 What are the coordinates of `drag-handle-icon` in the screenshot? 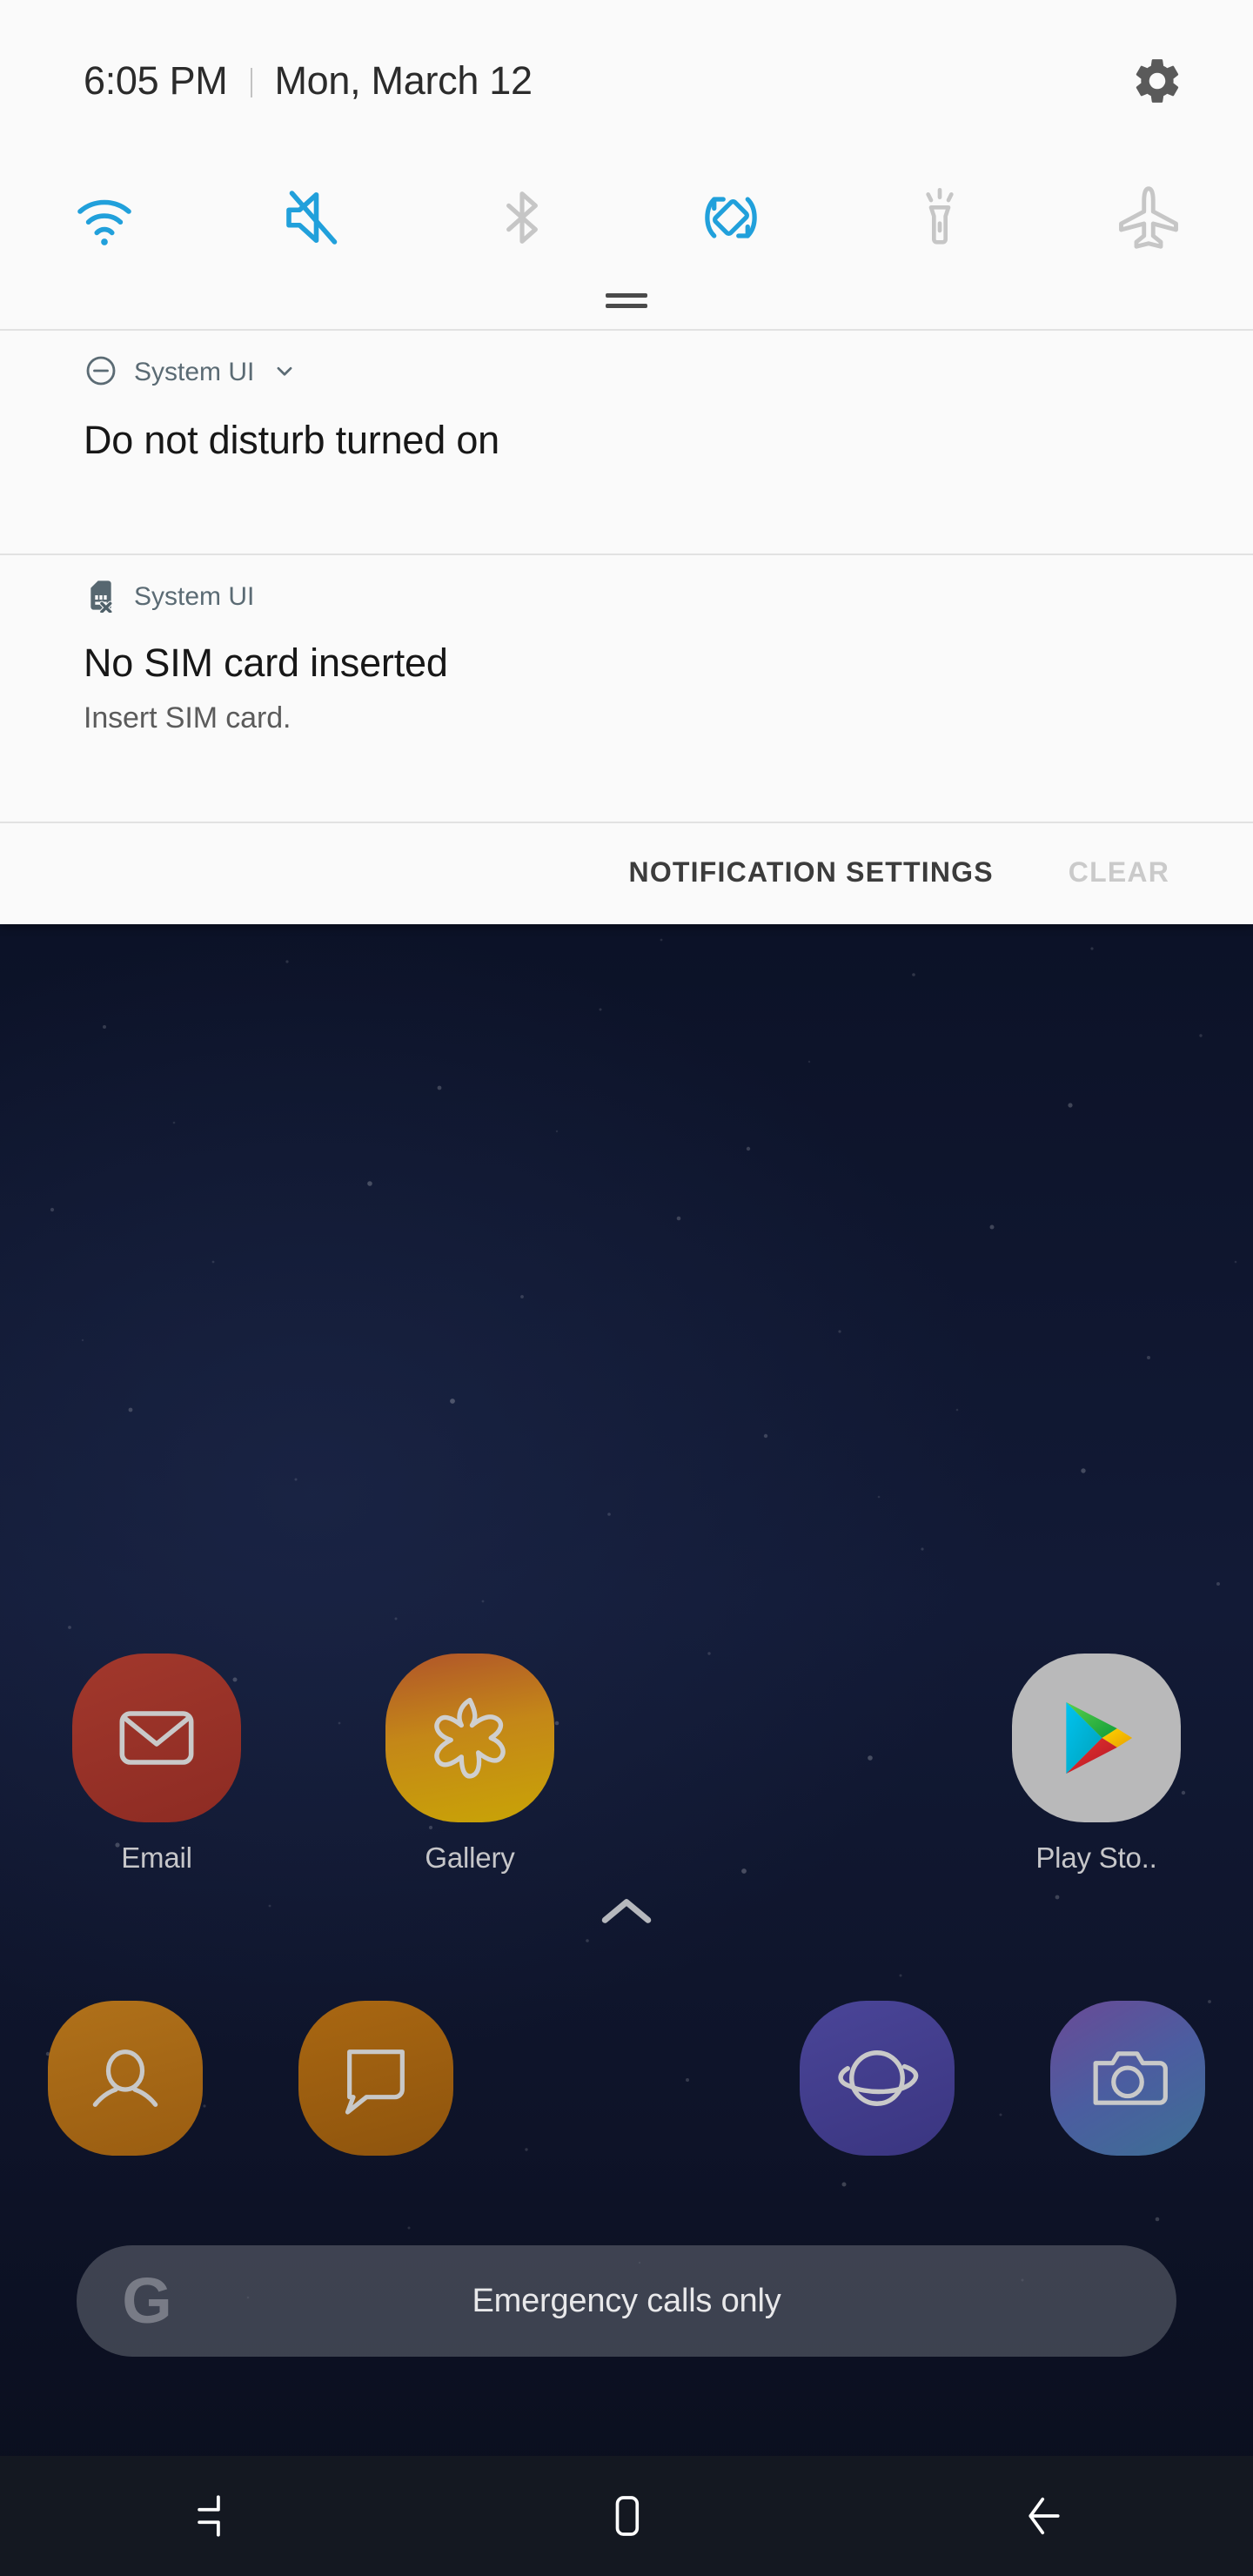 It's located at (626, 300).